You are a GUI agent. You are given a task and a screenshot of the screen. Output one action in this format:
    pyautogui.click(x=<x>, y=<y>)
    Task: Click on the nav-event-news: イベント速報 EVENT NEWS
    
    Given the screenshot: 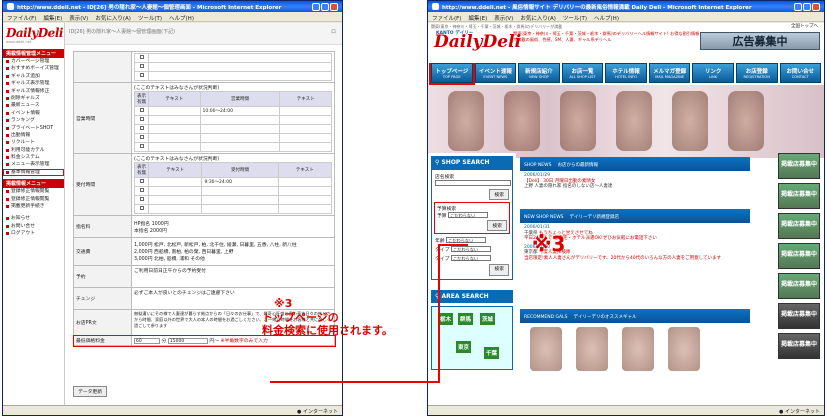 What is the action you would take?
    pyautogui.click(x=495, y=73)
    